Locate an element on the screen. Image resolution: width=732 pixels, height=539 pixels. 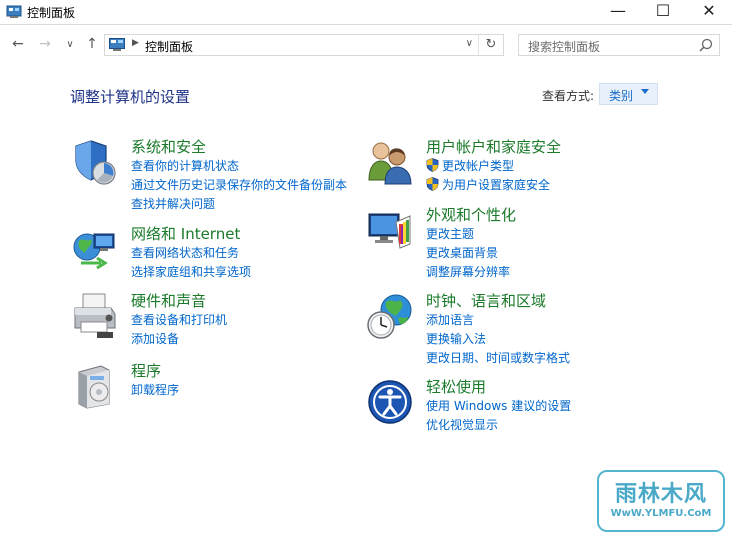
link-optimize-visual-display: 优化视觉显示 is located at coordinates (498, 425).